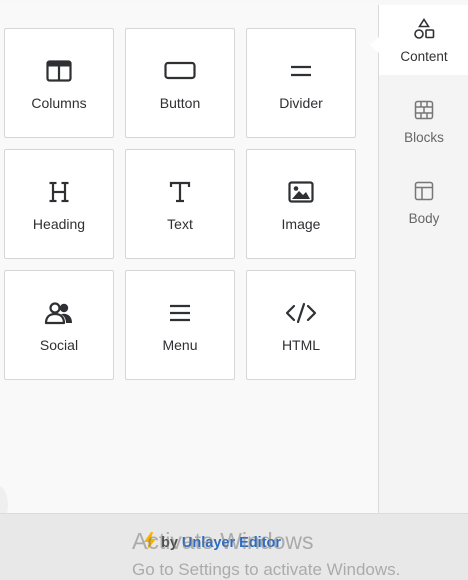 The width and height of the screenshot is (468, 580). What do you see at coordinates (301, 71) in the screenshot?
I see `divider-icon` at bounding box center [301, 71].